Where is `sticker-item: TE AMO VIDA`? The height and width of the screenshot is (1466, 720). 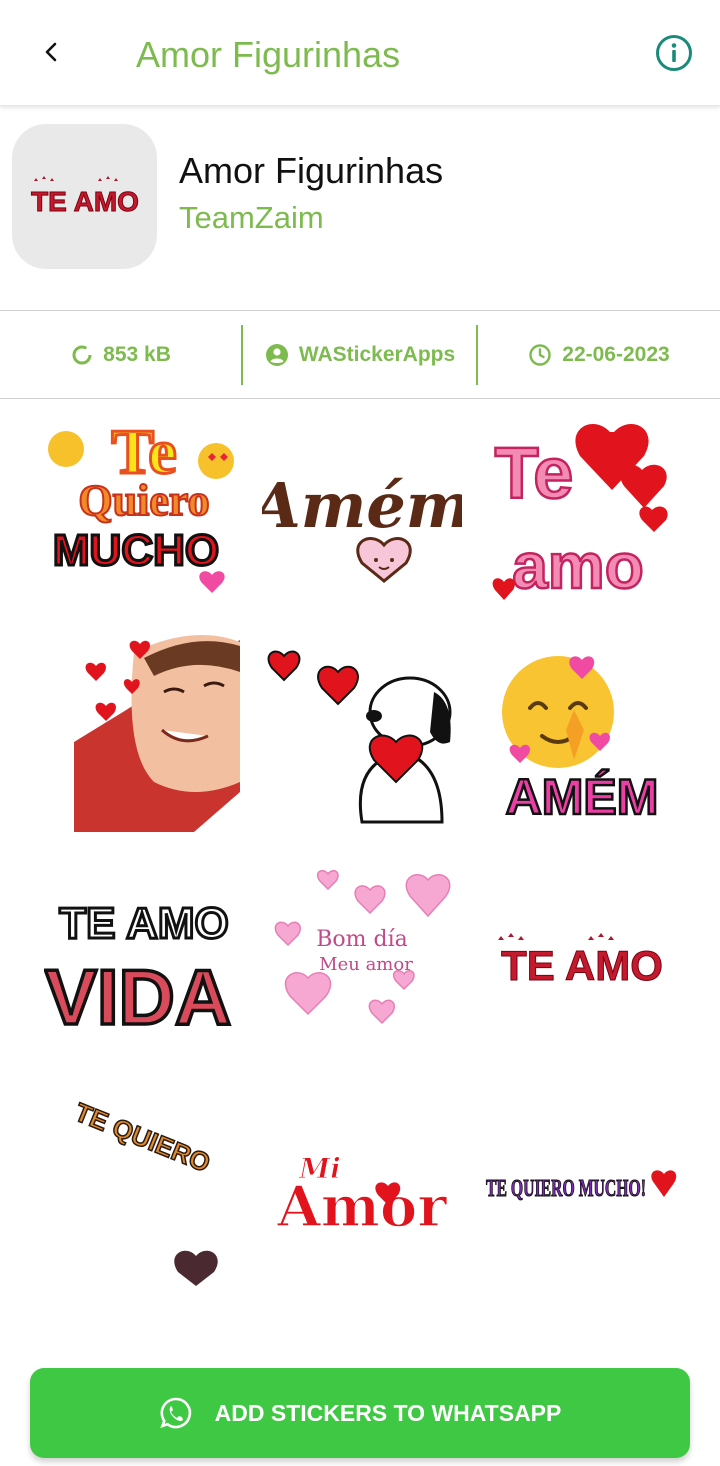
sticker-item: TE AMO VIDA is located at coordinates (144, 960).